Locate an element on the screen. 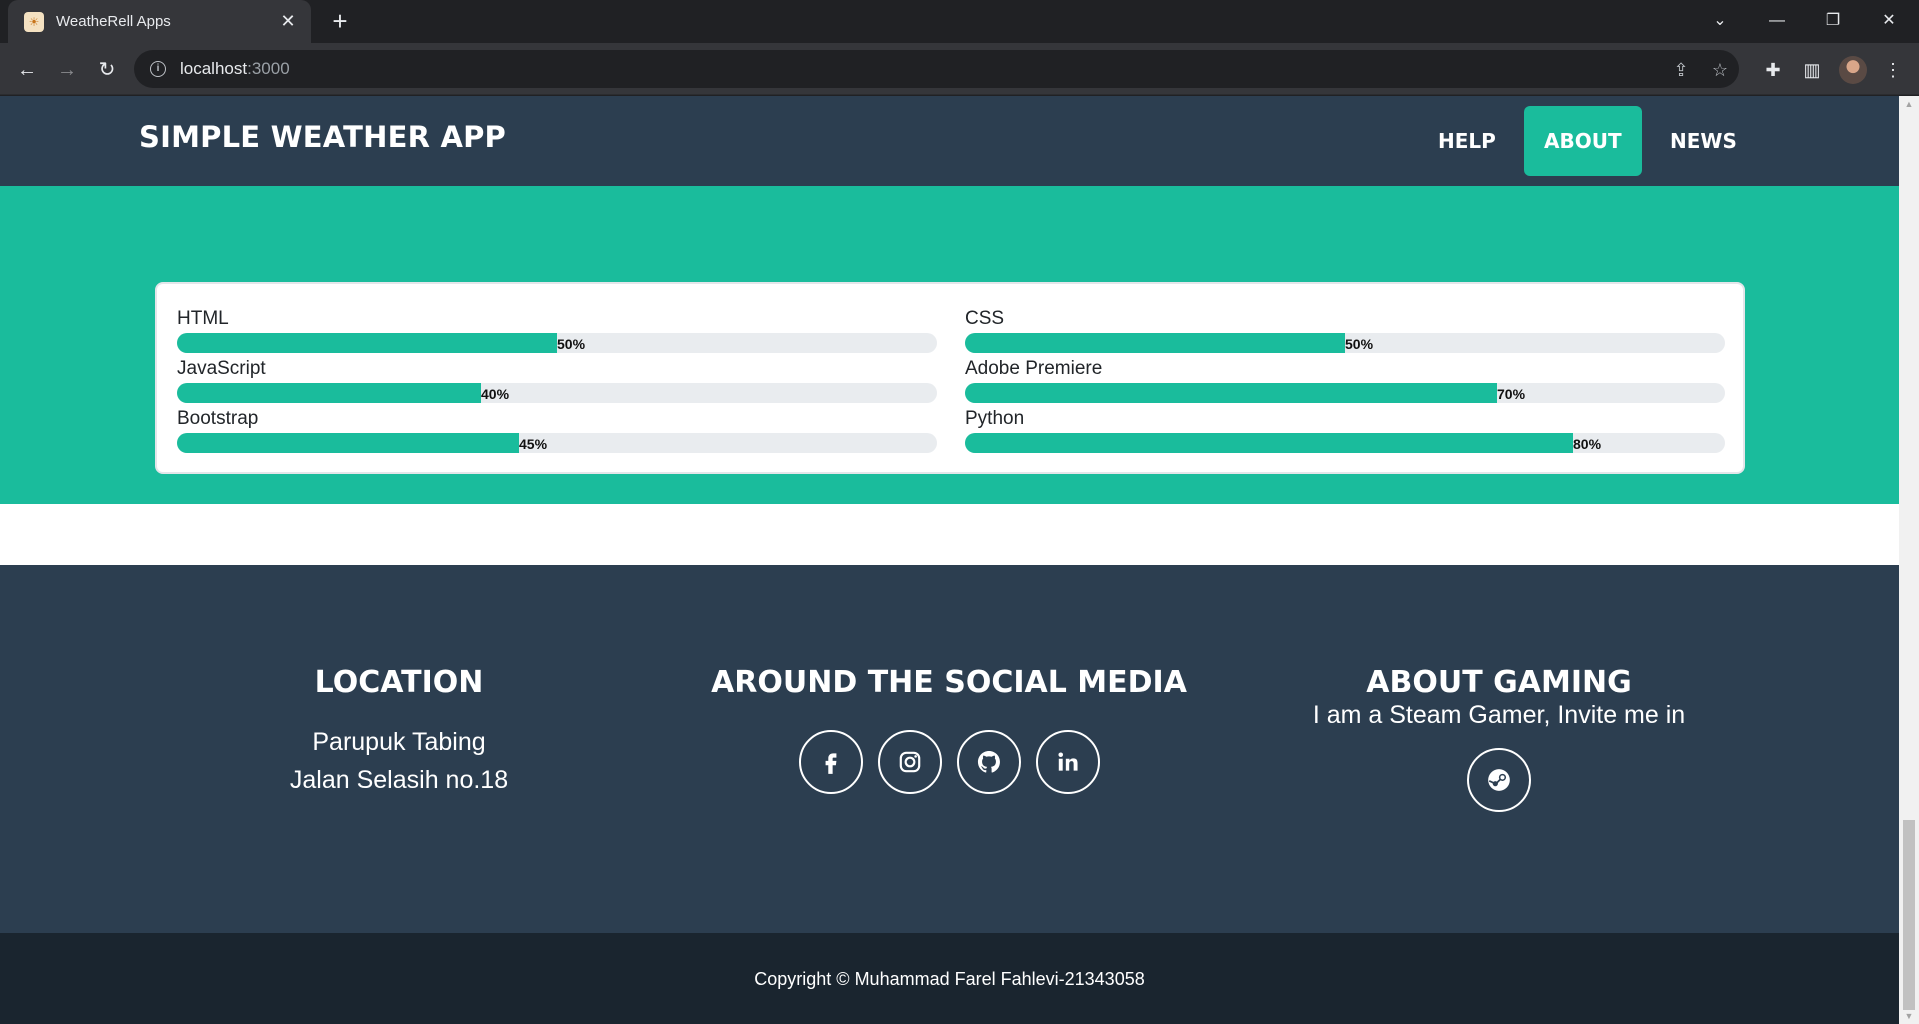  skill-name: JavaScript is located at coordinates (221, 368).